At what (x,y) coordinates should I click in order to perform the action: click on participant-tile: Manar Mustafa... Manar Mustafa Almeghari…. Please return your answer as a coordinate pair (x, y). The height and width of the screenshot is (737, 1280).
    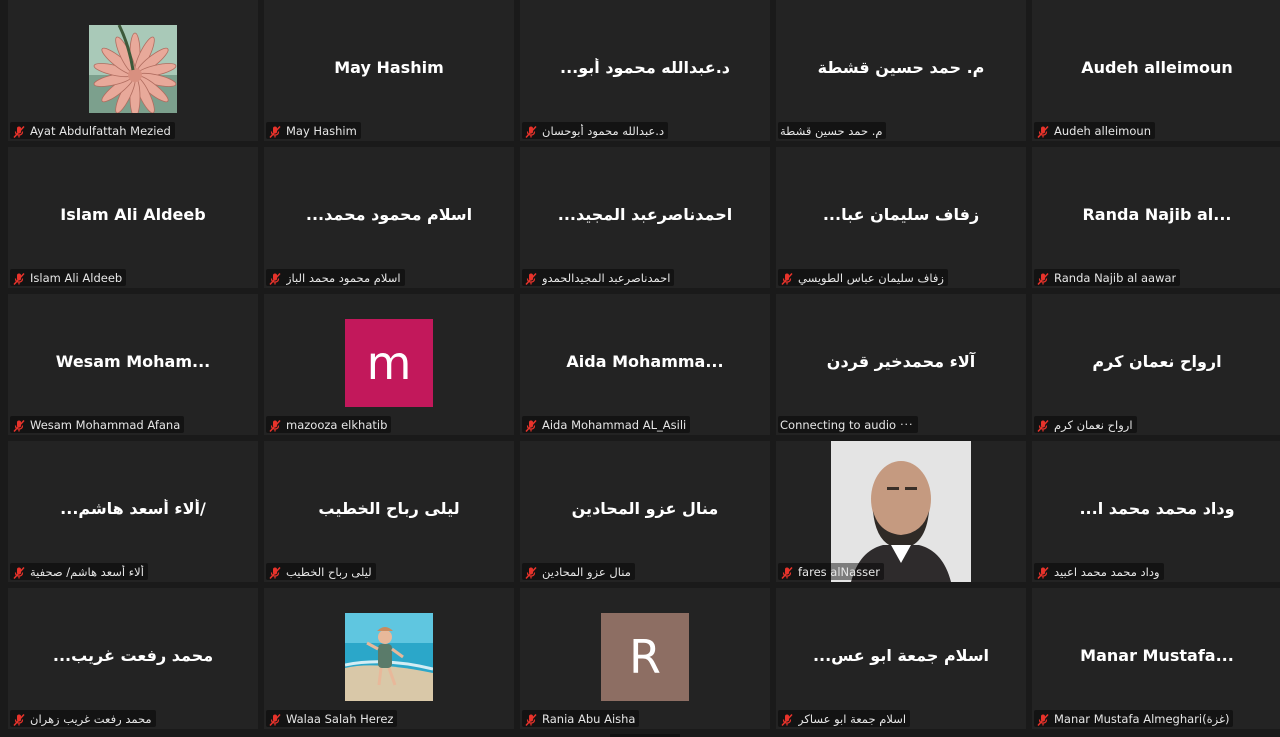
    Looking at the image, I should click on (1156, 658).